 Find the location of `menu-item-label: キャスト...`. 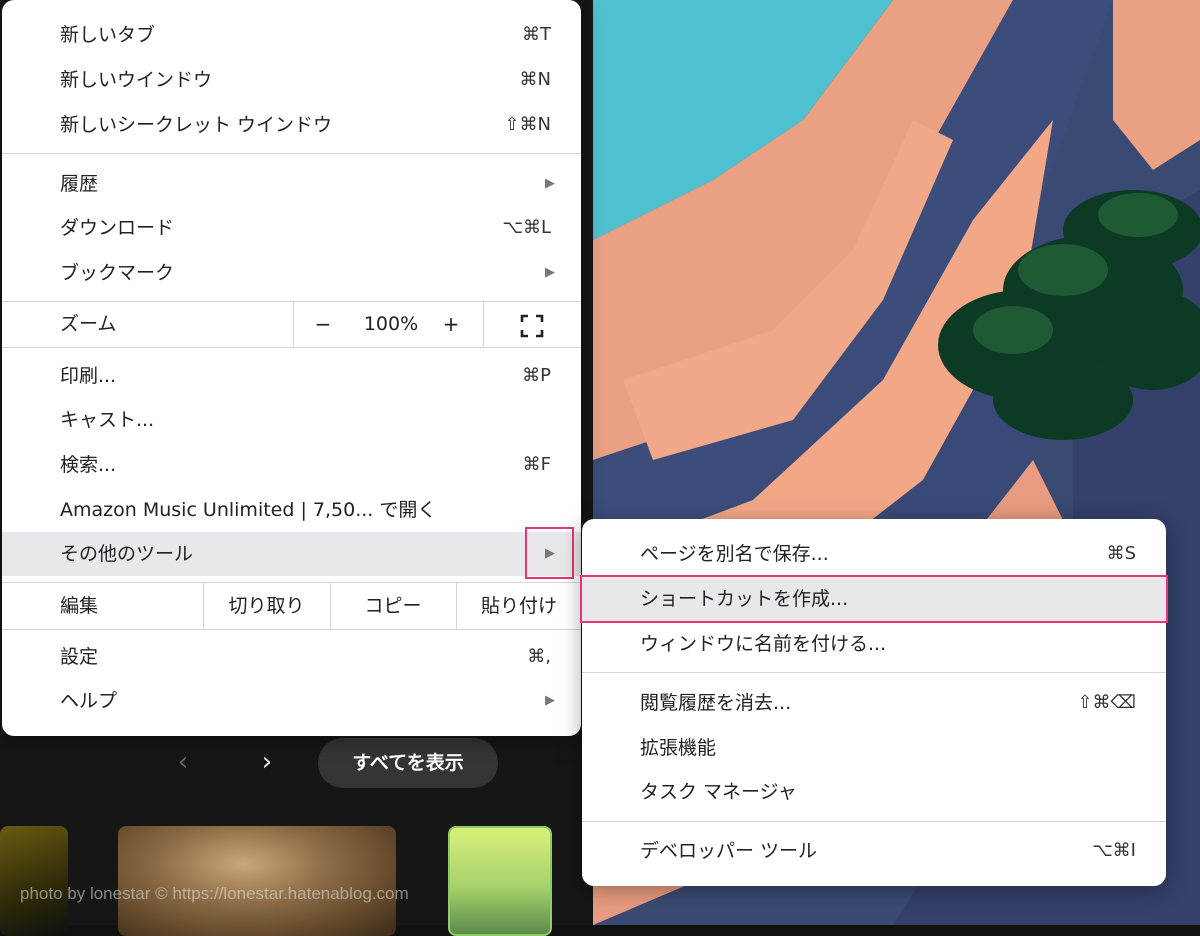

menu-item-label: キャスト... is located at coordinates (107, 420).